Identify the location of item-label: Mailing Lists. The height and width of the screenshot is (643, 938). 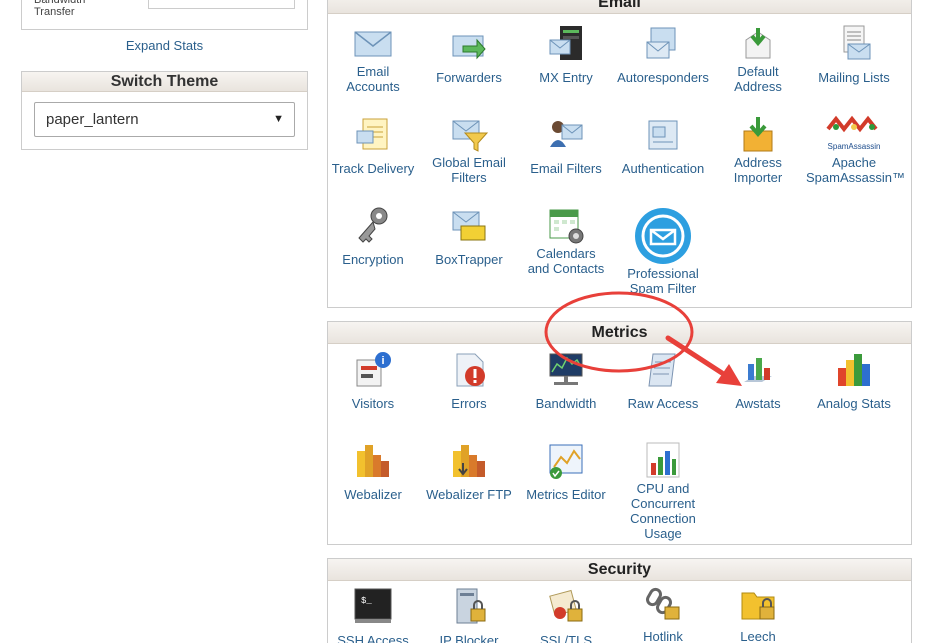
(854, 77).